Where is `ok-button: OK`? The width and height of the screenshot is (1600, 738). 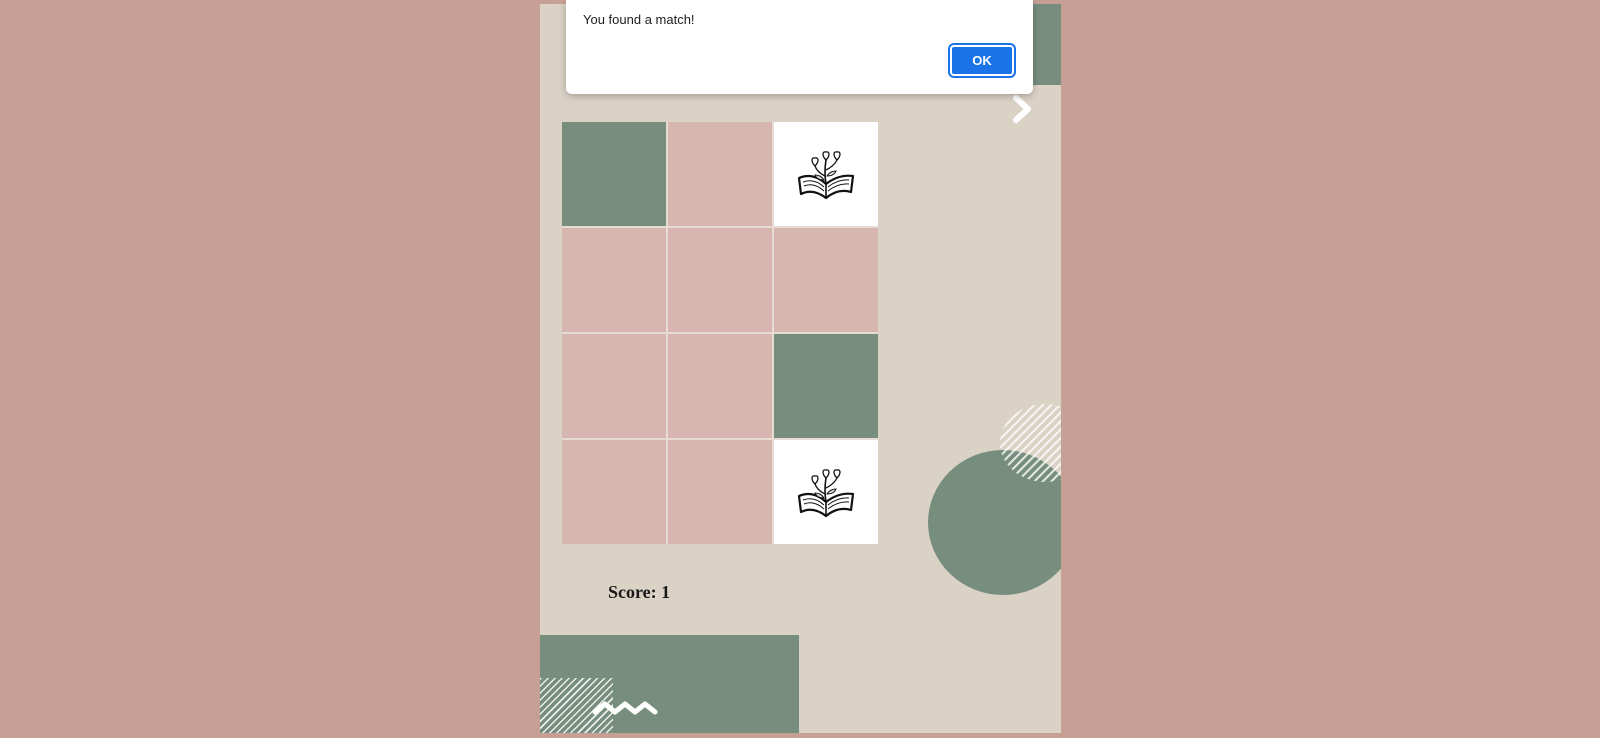
ok-button: OK is located at coordinates (982, 60).